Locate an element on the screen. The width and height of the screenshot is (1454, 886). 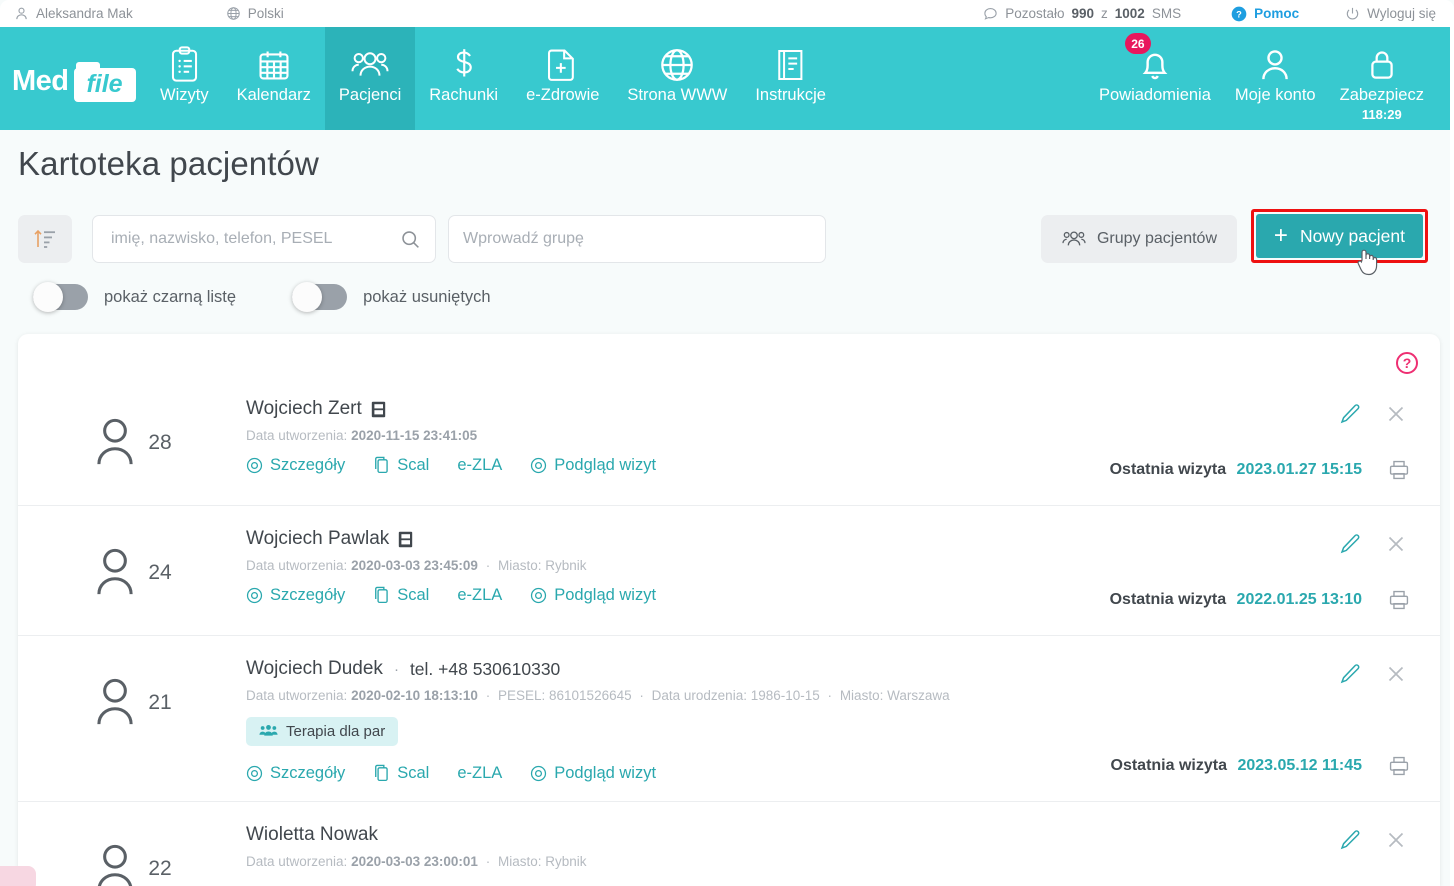
patient-name: Wioletta Nowak is located at coordinates (312, 834).